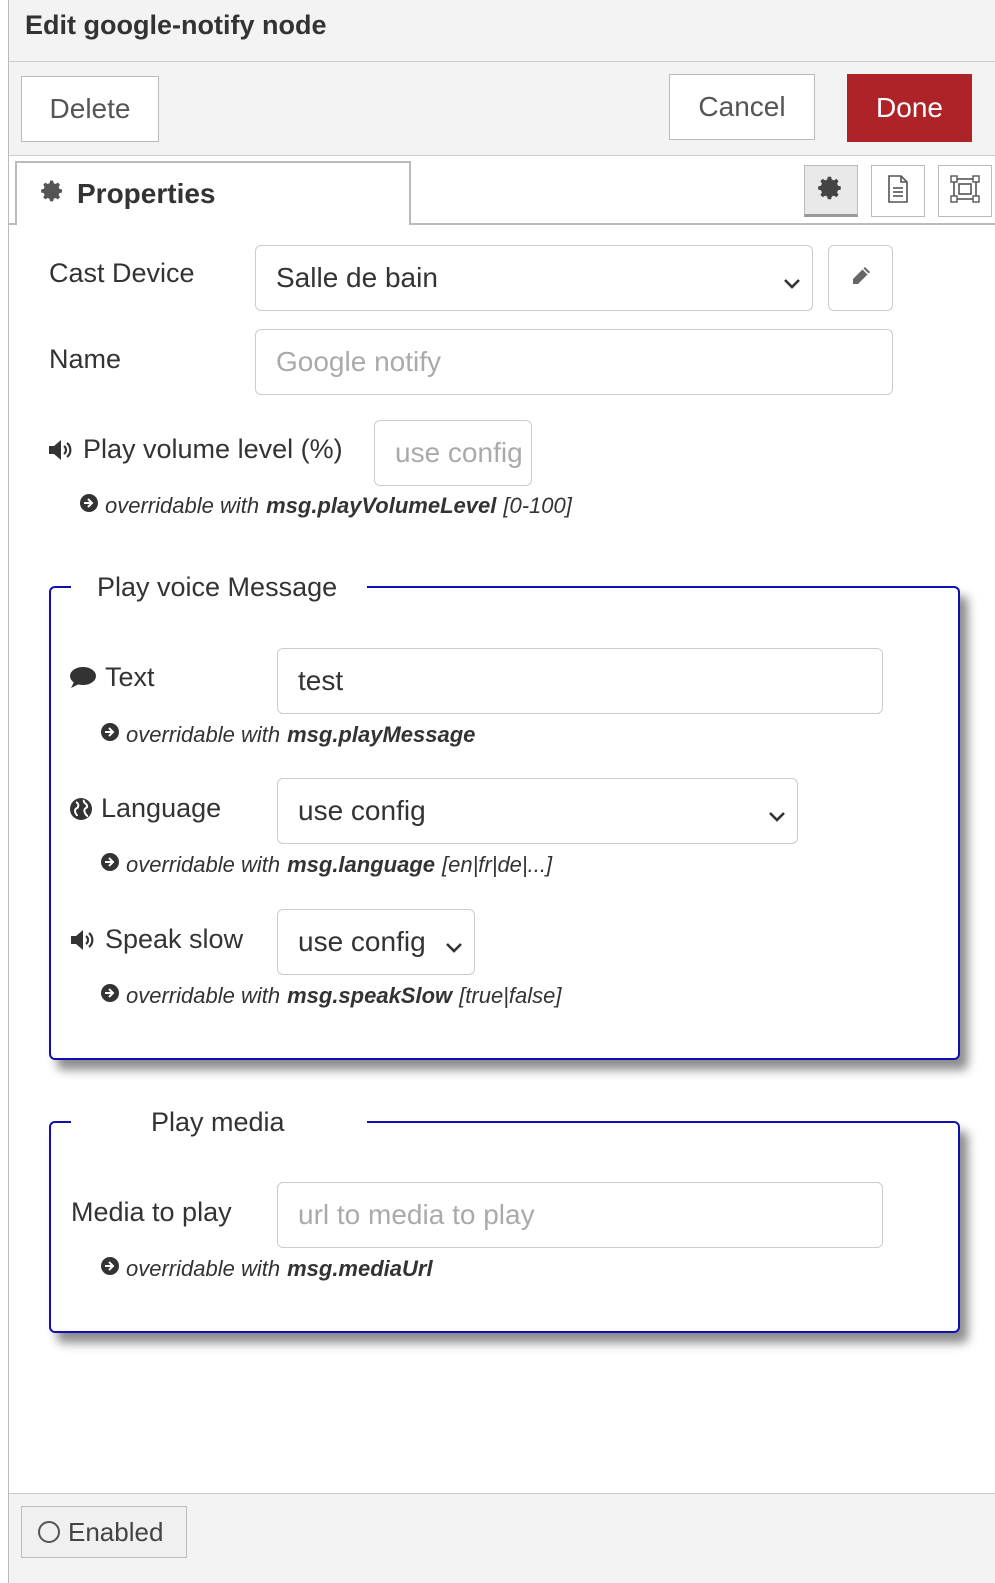  What do you see at coordinates (130, 677) in the screenshot?
I see `text-label: Text` at bounding box center [130, 677].